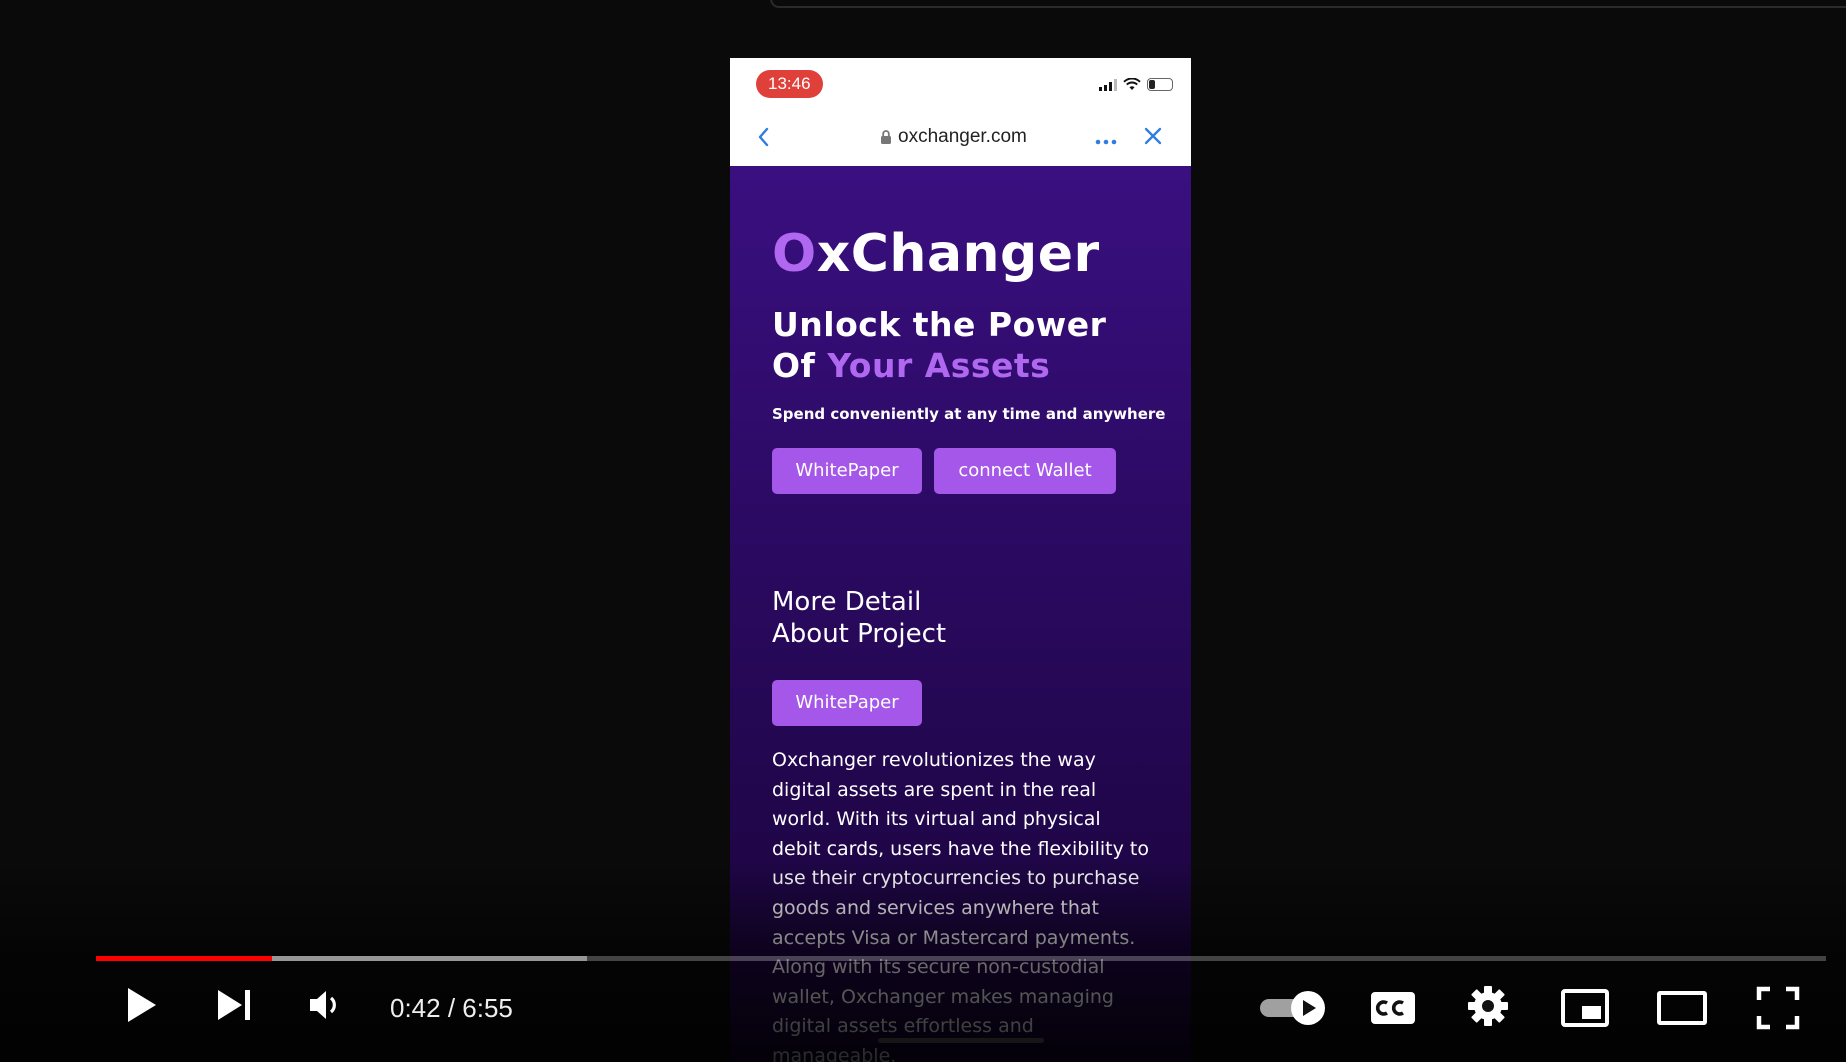 The image size is (1846, 1062). I want to click on fullscreen-icon, so click(1778, 1010).